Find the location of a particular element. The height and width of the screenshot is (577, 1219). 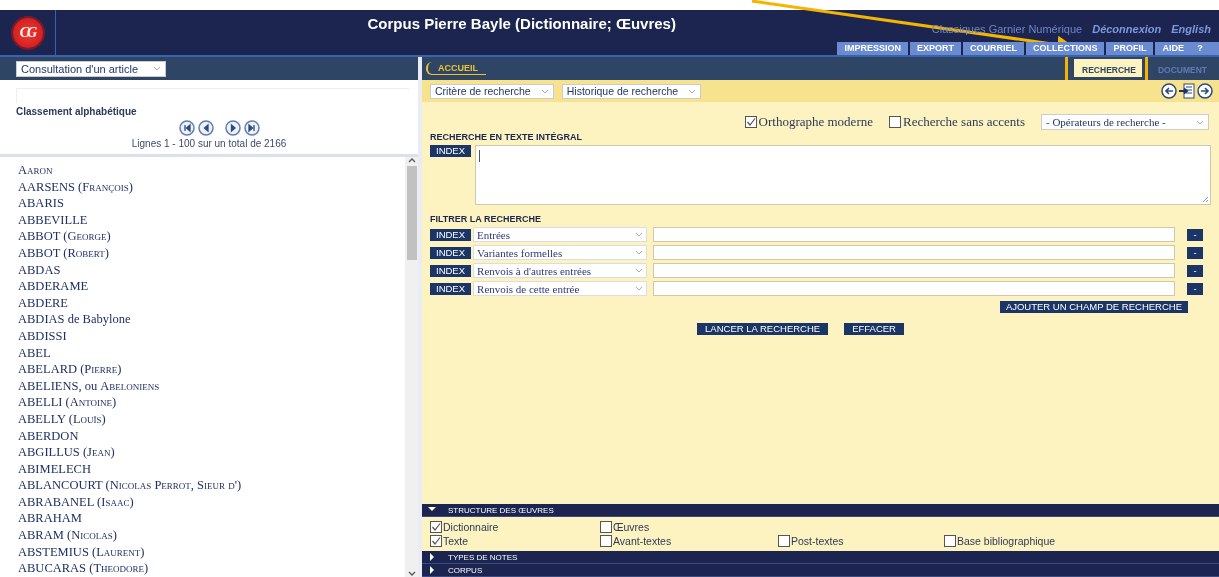

article-entry: ABEL is located at coordinates (211, 353).